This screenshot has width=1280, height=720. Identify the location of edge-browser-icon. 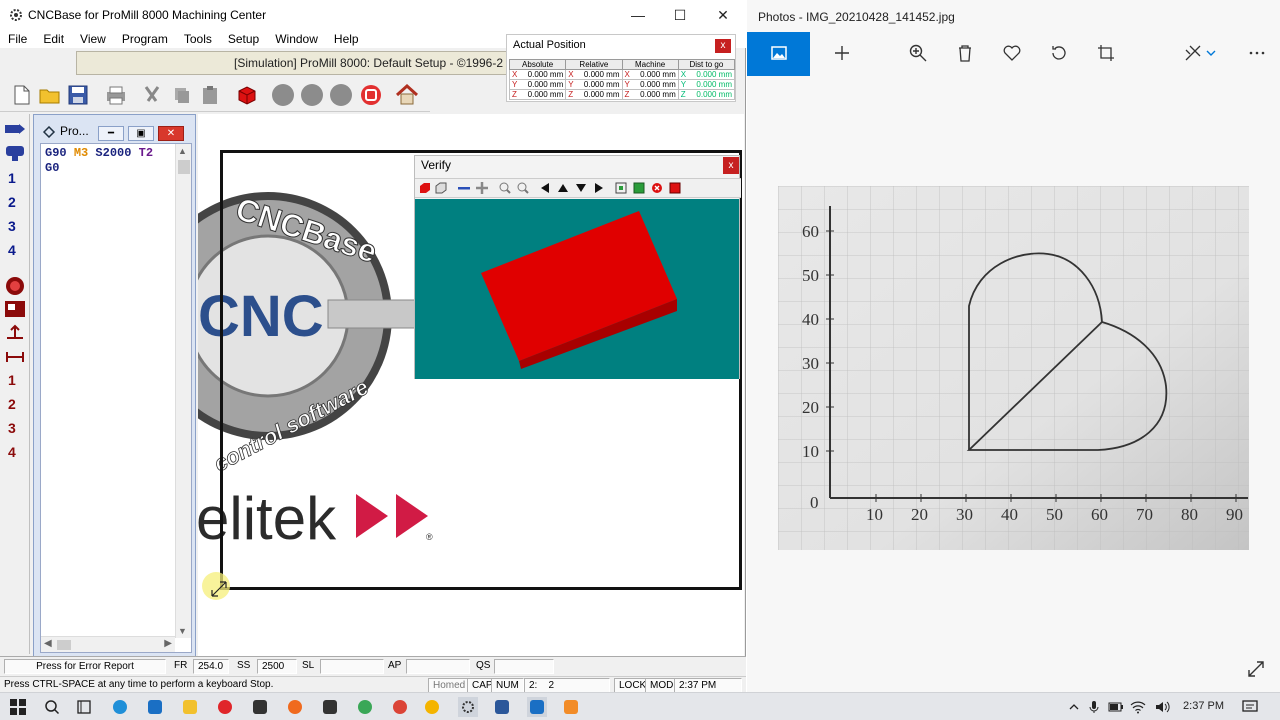
(120, 707).